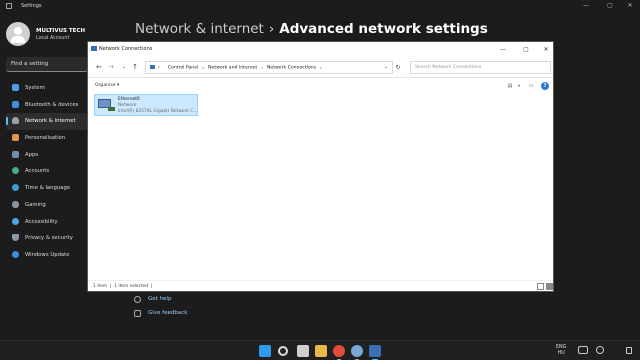 This screenshot has height=360, width=640. What do you see at coordinates (526, 49) in the screenshot?
I see `explorer-maximize-icon: ▢` at bounding box center [526, 49].